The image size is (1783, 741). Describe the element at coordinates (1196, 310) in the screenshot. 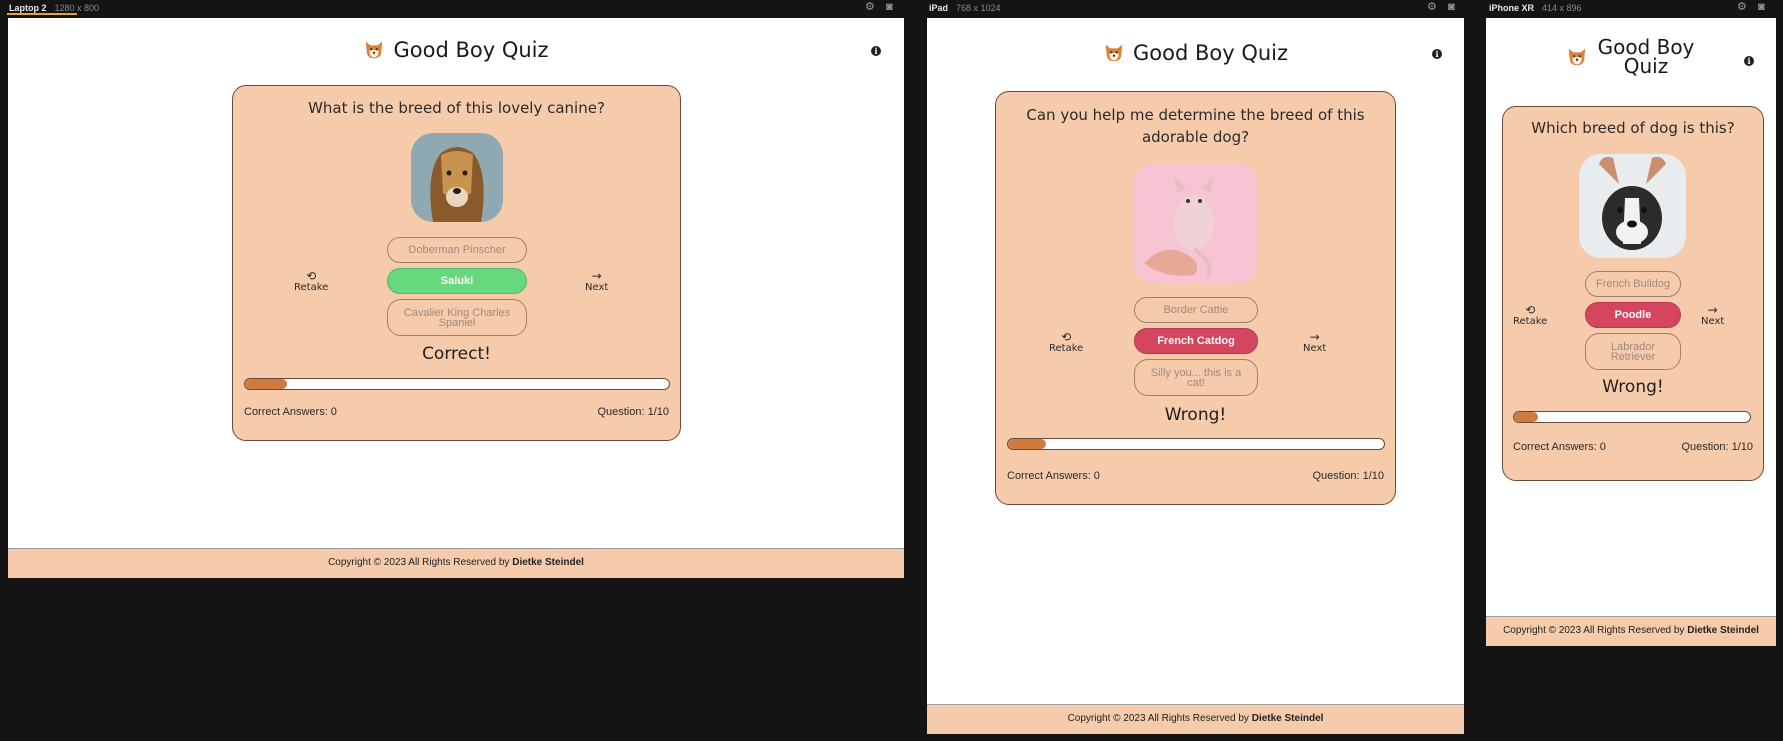

I see `answer-option: Border Cattie` at that location.